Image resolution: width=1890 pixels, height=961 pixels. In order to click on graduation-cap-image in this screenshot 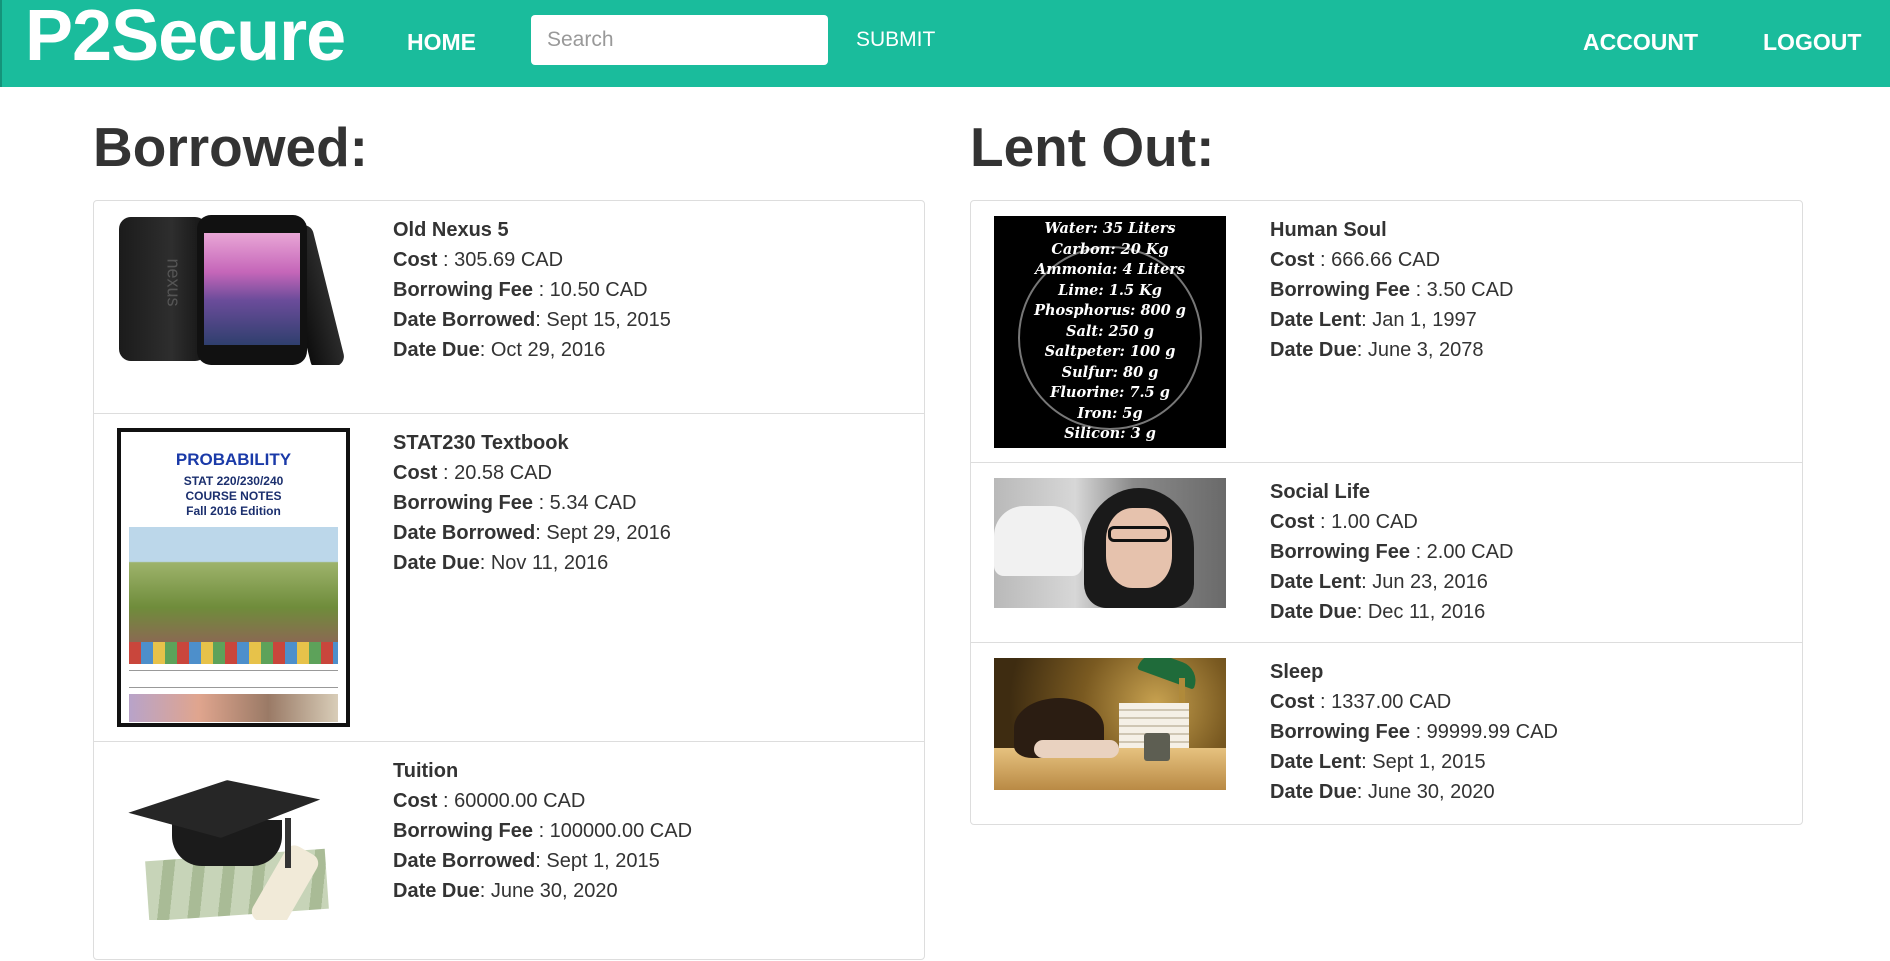, I will do `click(232, 840)`.